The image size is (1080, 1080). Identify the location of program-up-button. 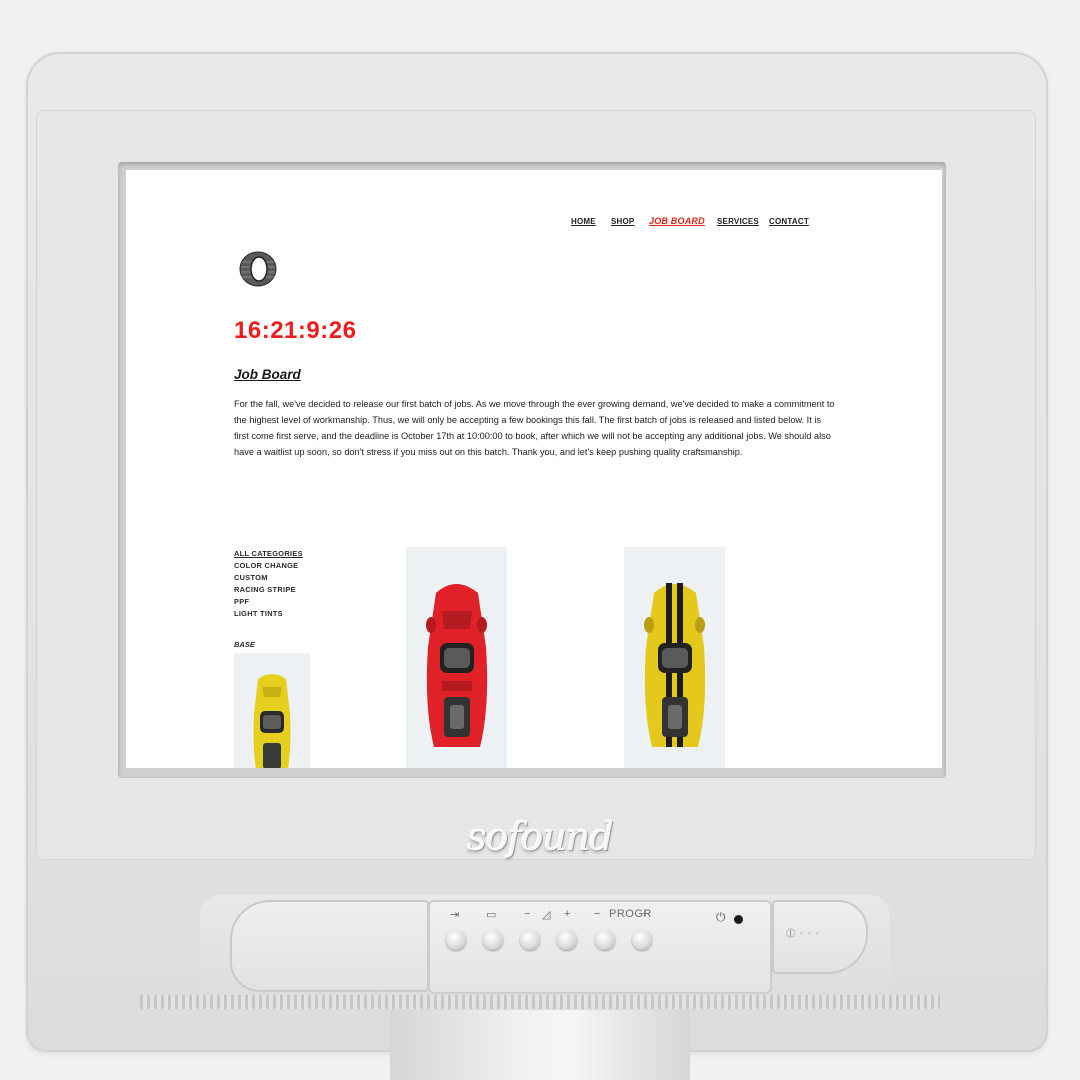
(642, 940).